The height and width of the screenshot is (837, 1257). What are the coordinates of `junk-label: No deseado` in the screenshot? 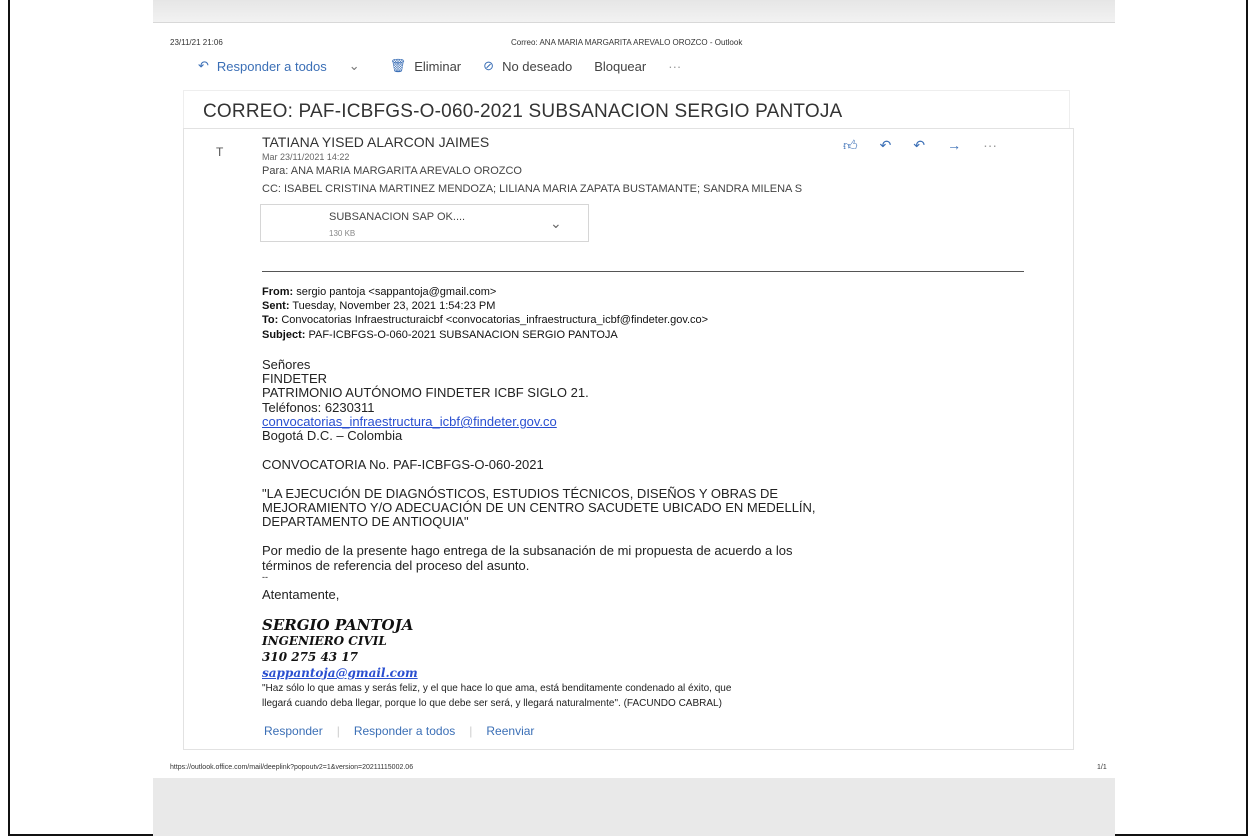 It's located at (537, 66).